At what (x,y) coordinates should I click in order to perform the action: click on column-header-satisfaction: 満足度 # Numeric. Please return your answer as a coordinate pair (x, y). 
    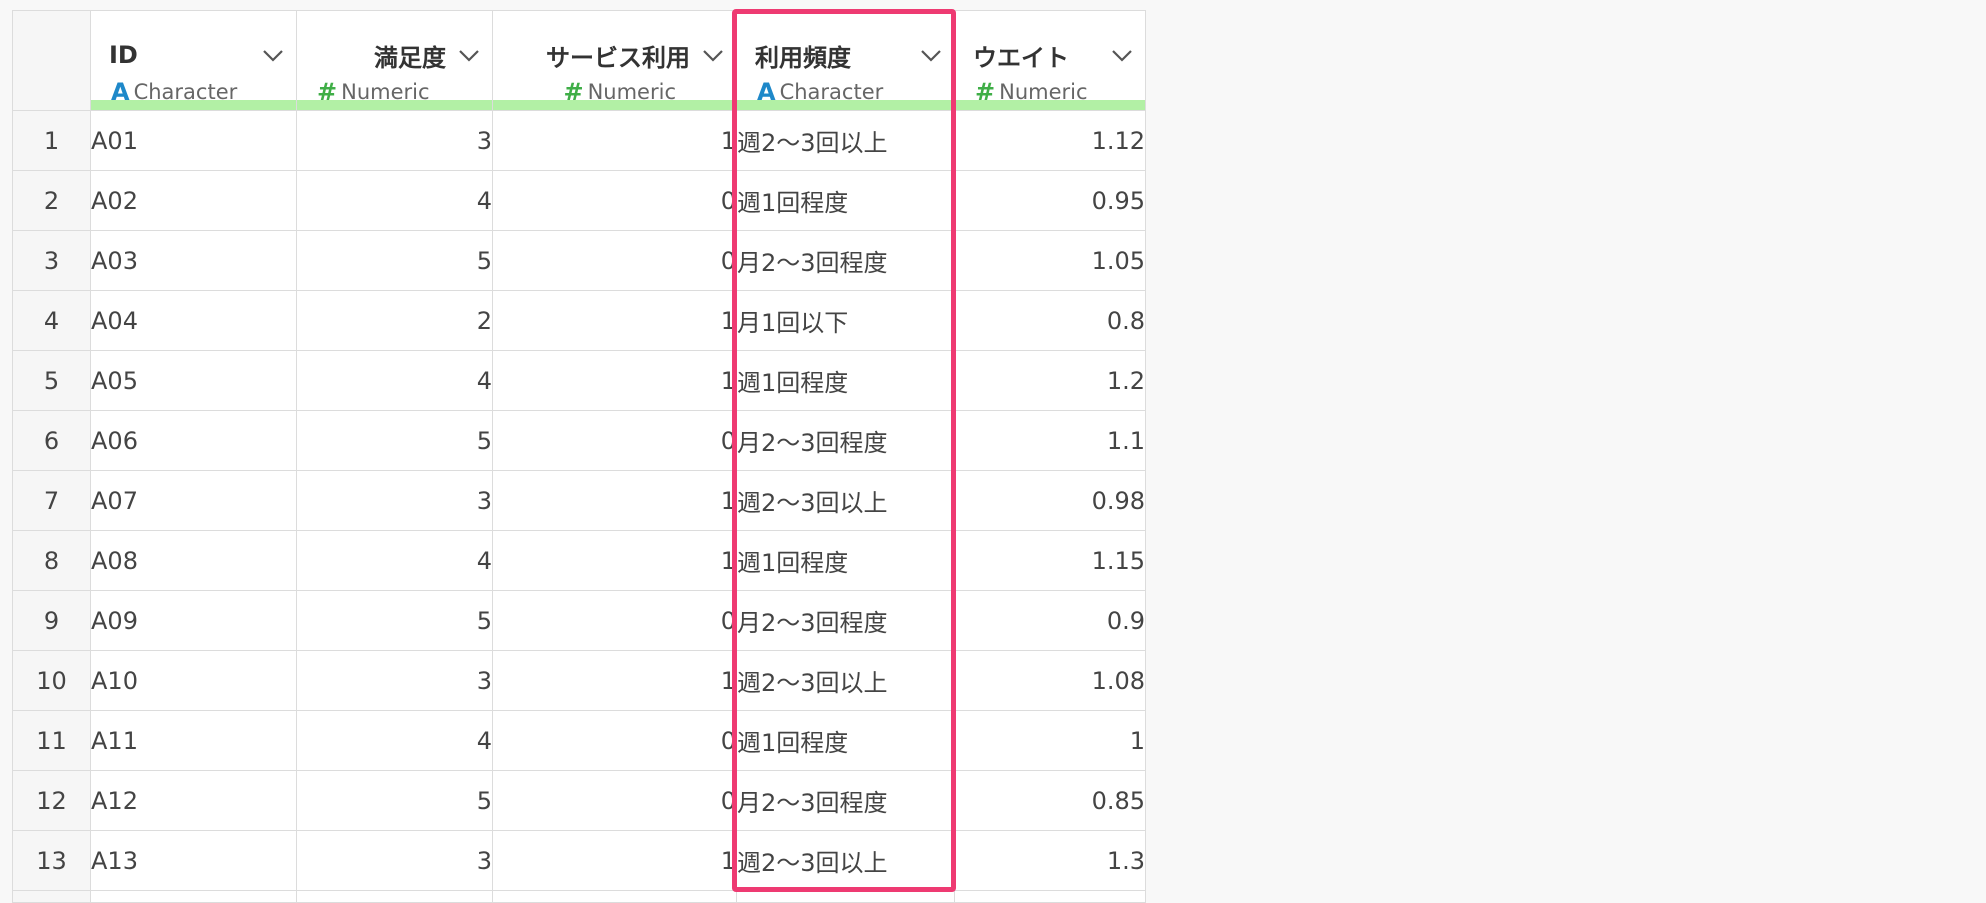
    Looking at the image, I should click on (394, 60).